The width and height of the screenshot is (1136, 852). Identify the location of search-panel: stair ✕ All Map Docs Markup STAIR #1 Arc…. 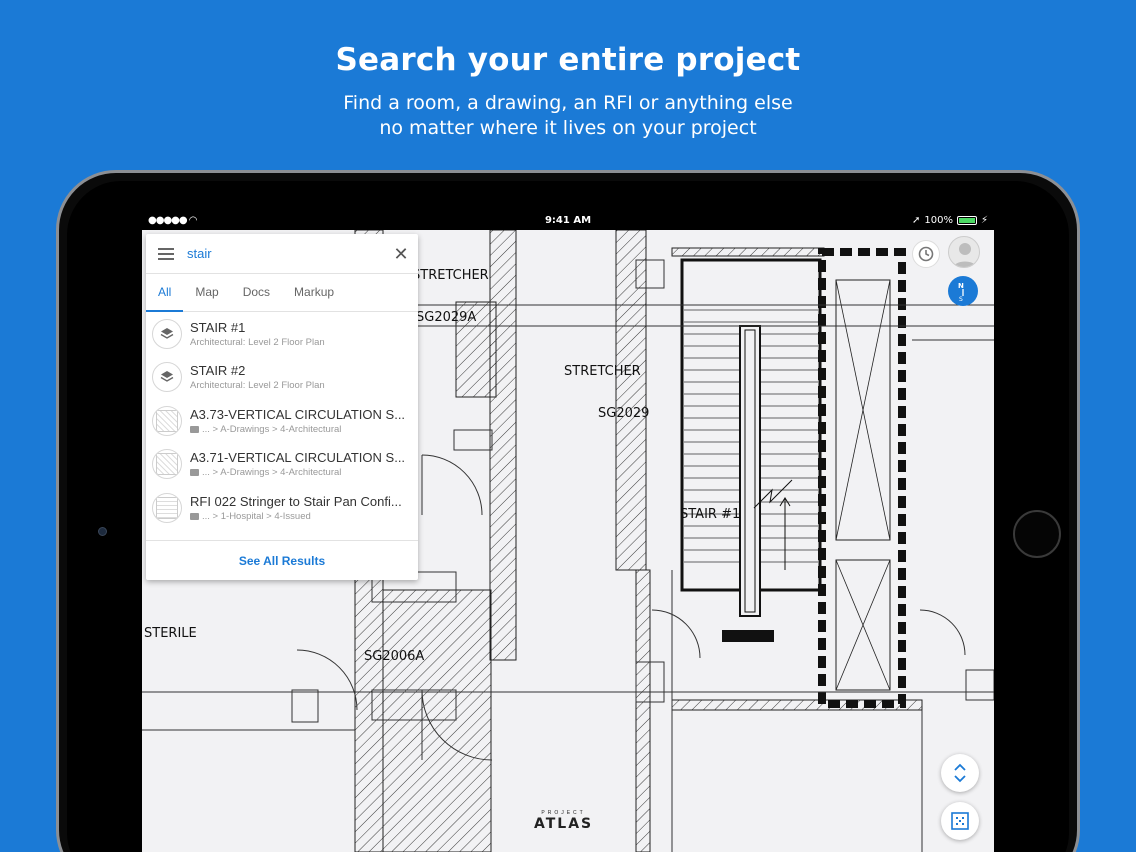
(282, 407).